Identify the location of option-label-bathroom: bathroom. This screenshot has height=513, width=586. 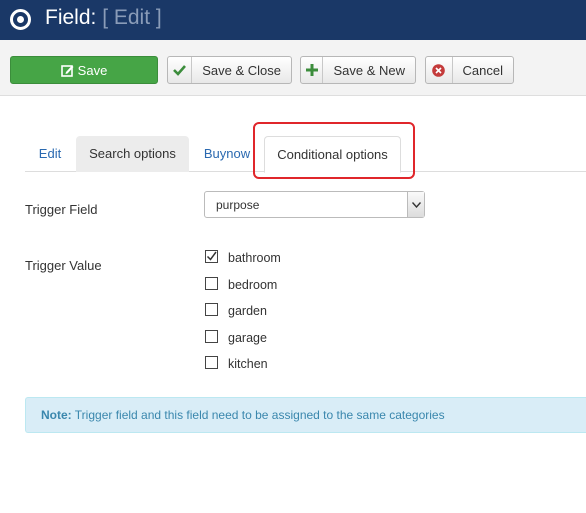
(254, 258).